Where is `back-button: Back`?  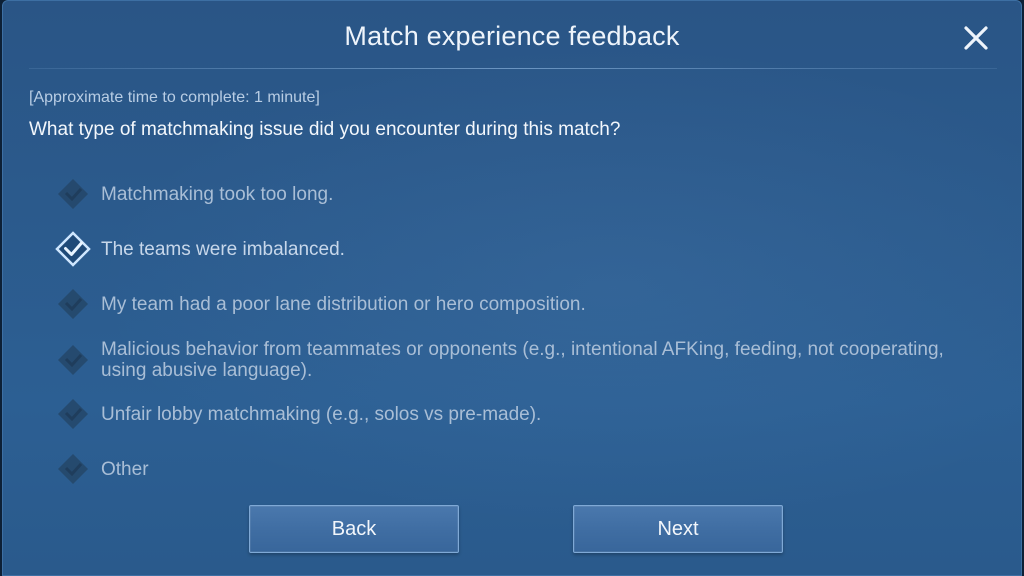 back-button: Back is located at coordinates (354, 529).